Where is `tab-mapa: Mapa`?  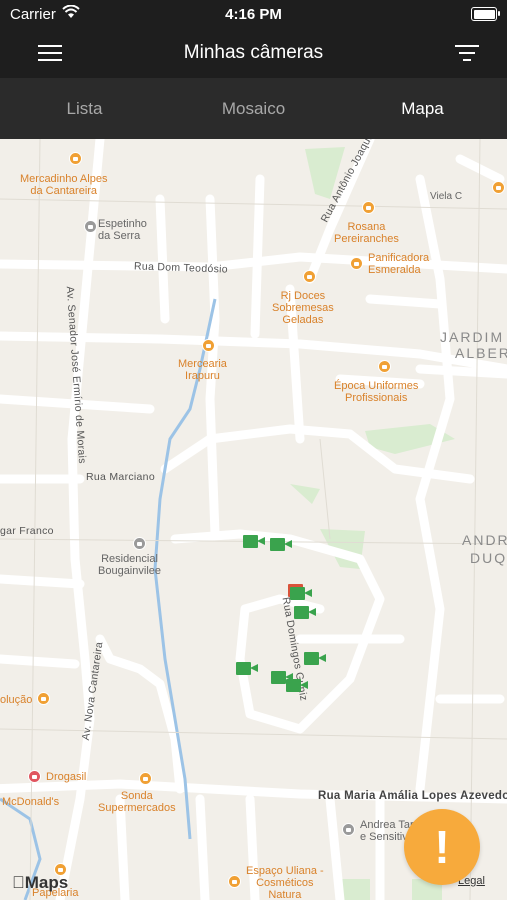 tab-mapa: Mapa is located at coordinates (422, 108).